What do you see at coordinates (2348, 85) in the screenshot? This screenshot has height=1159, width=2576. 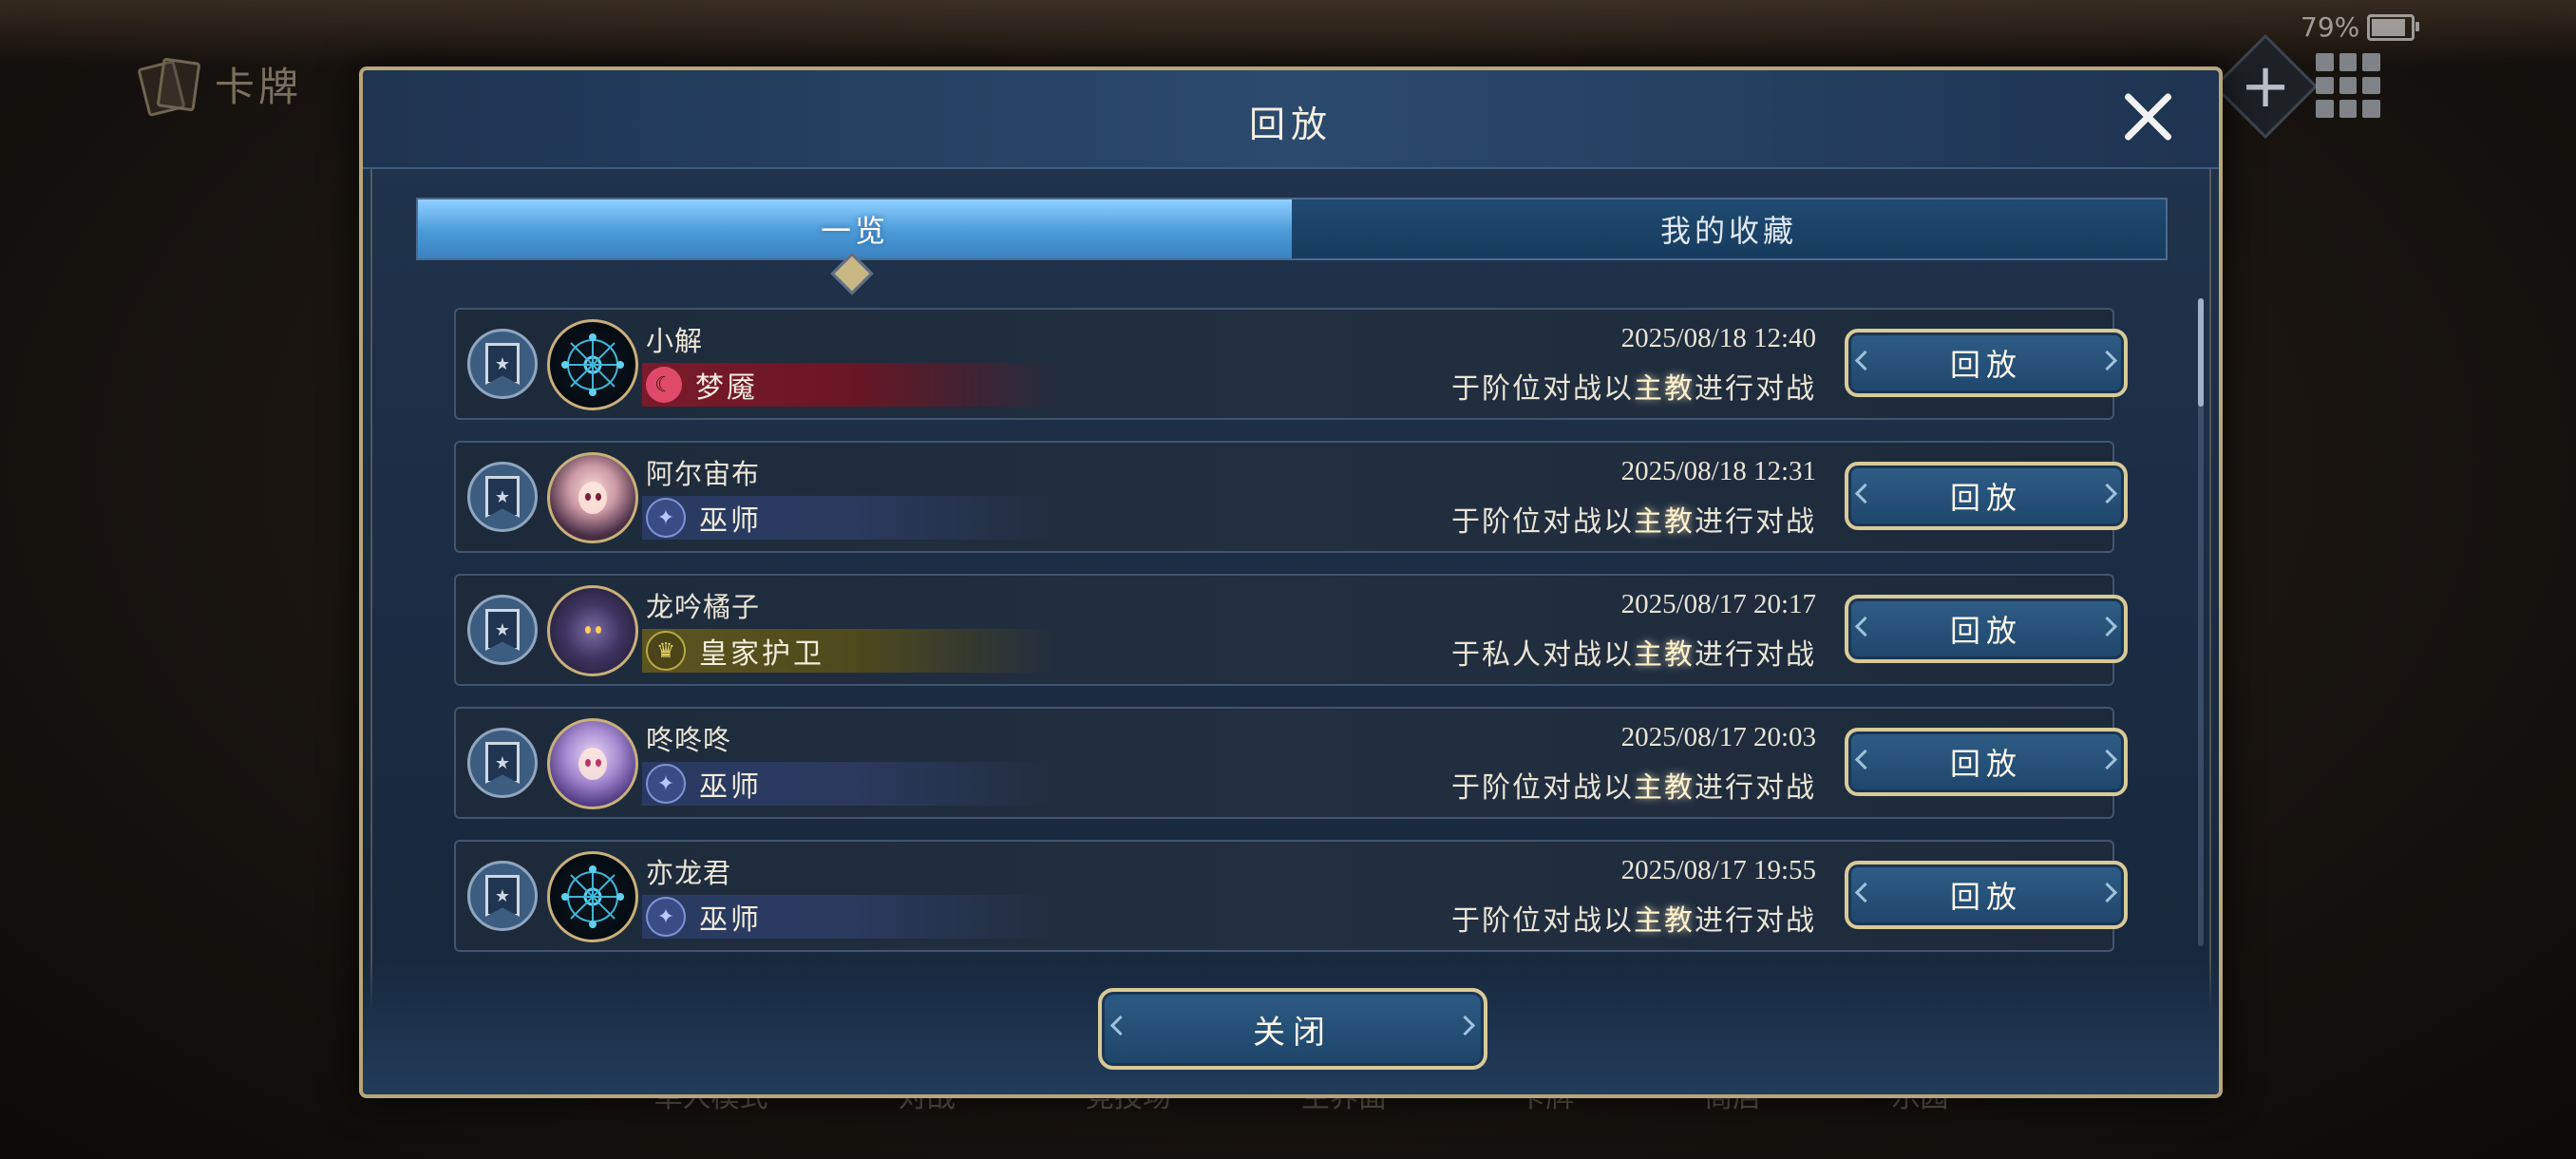 I see `grid-menu-icon` at bounding box center [2348, 85].